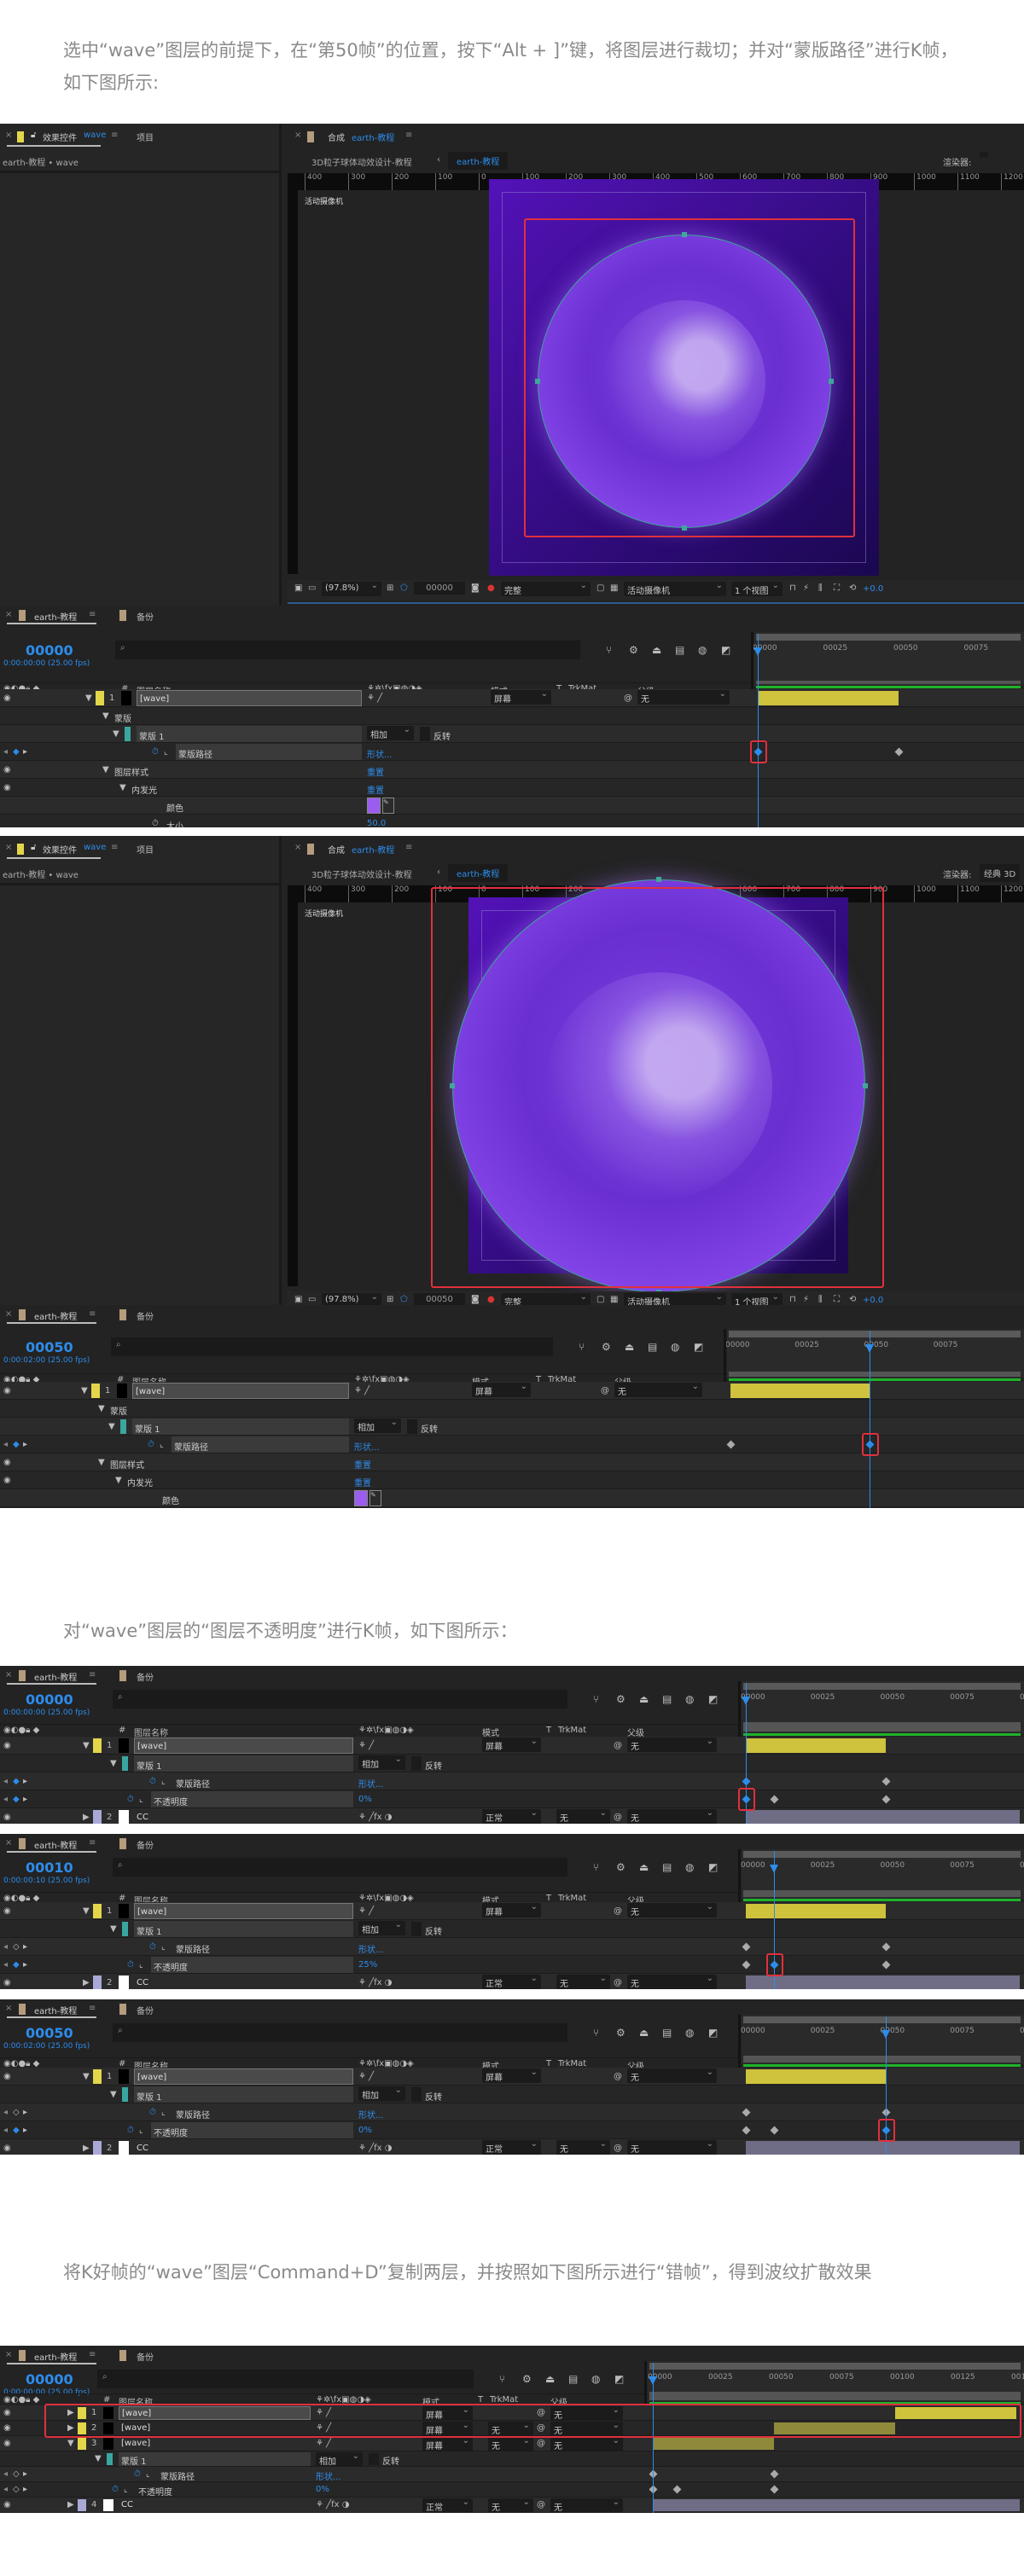 Image resolution: width=1024 pixels, height=2576 pixels. I want to click on layer-row-prop: ⏱︎ 大小 50.0, so click(512, 821).